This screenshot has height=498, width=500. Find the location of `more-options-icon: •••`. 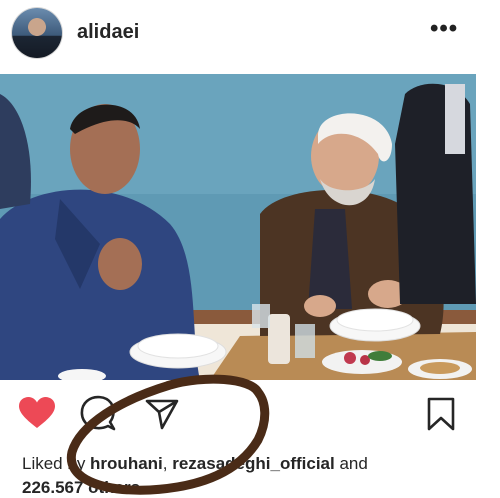

more-options-icon: ••• is located at coordinates (443, 30).